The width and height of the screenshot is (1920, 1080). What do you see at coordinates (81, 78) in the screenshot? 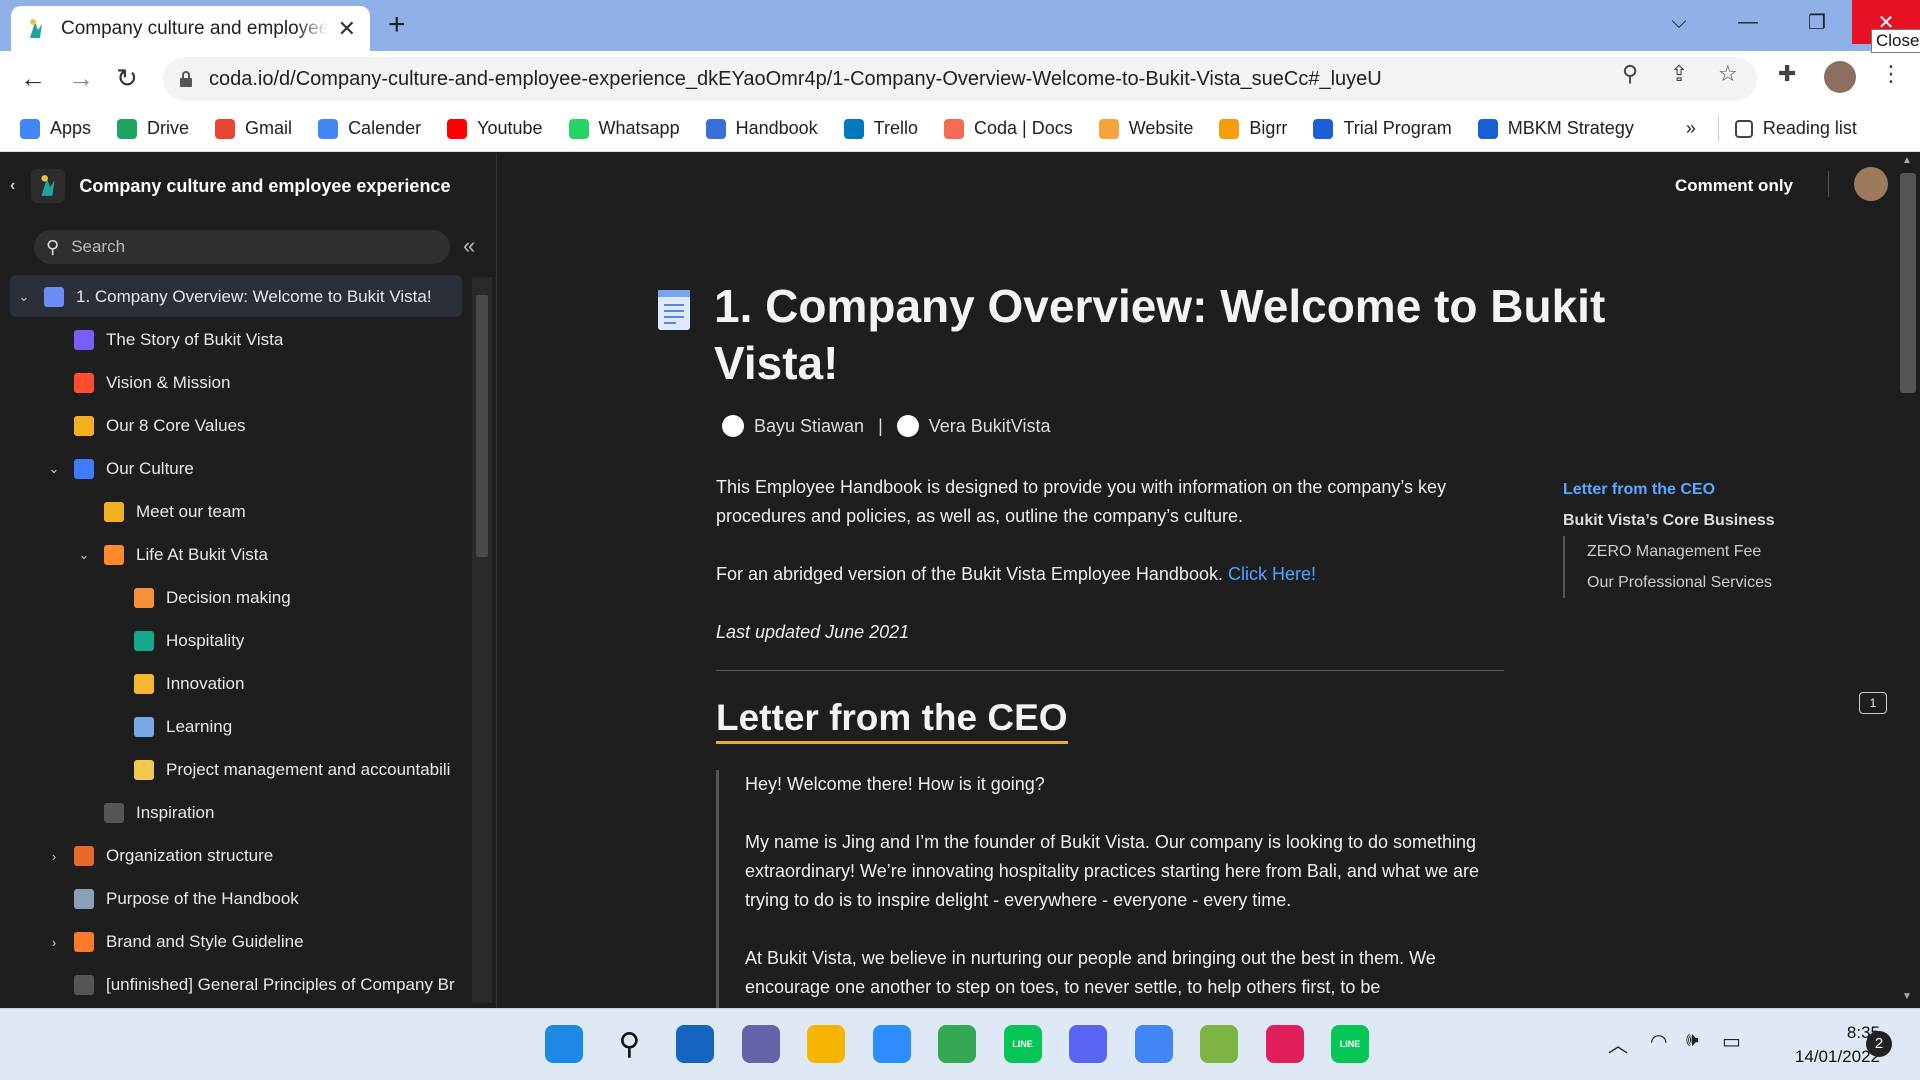
I see `forward-arrow-icon: →` at bounding box center [81, 78].